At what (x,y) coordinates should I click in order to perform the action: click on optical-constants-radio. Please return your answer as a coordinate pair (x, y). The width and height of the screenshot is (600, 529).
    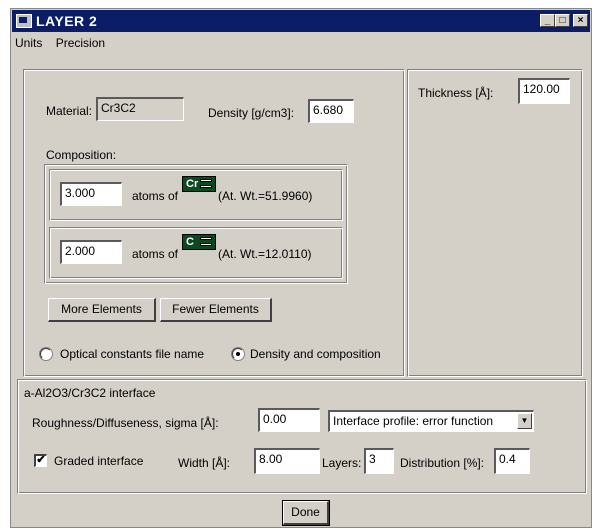
    Looking at the image, I should click on (46, 354).